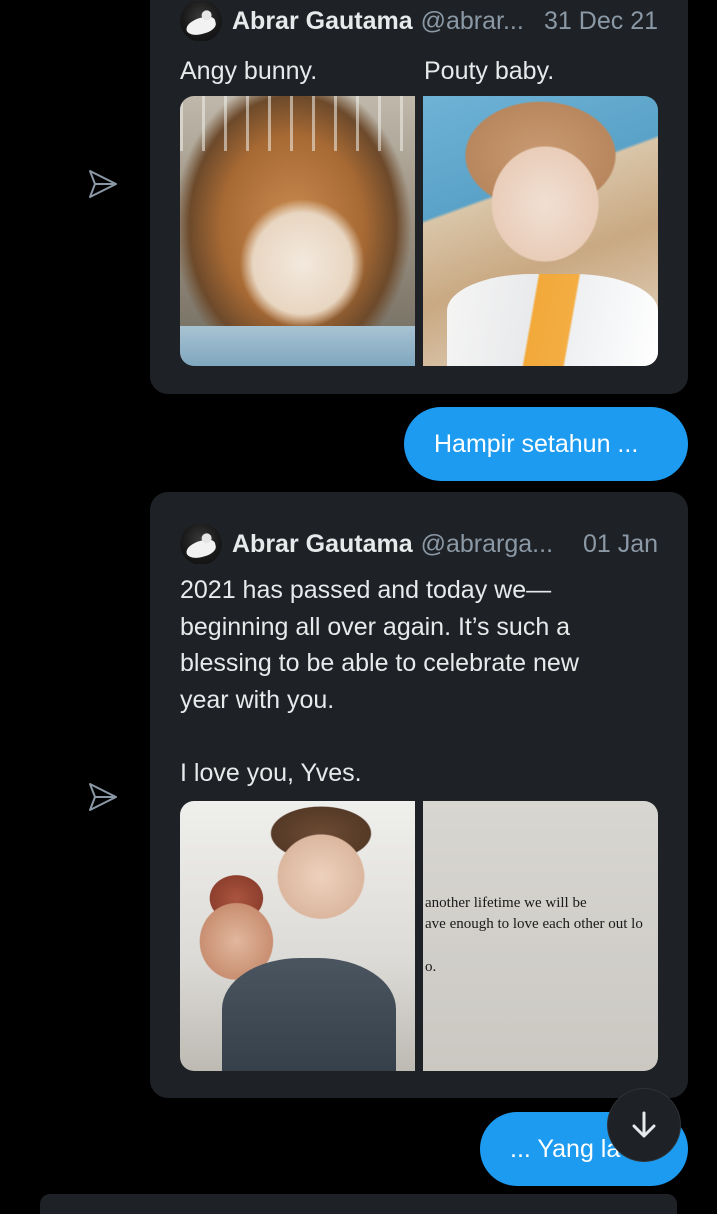 The width and height of the screenshot is (717, 1214). What do you see at coordinates (534, 924) in the screenshot?
I see `book-line-2: ave enough to love each other out lo` at bounding box center [534, 924].